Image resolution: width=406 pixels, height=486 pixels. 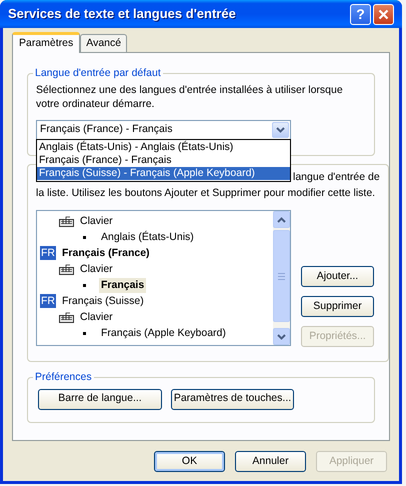 What do you see at coordinates (360, 14) in the screenshot?
I see `help-button: ?` at bounding box center [360, 14].